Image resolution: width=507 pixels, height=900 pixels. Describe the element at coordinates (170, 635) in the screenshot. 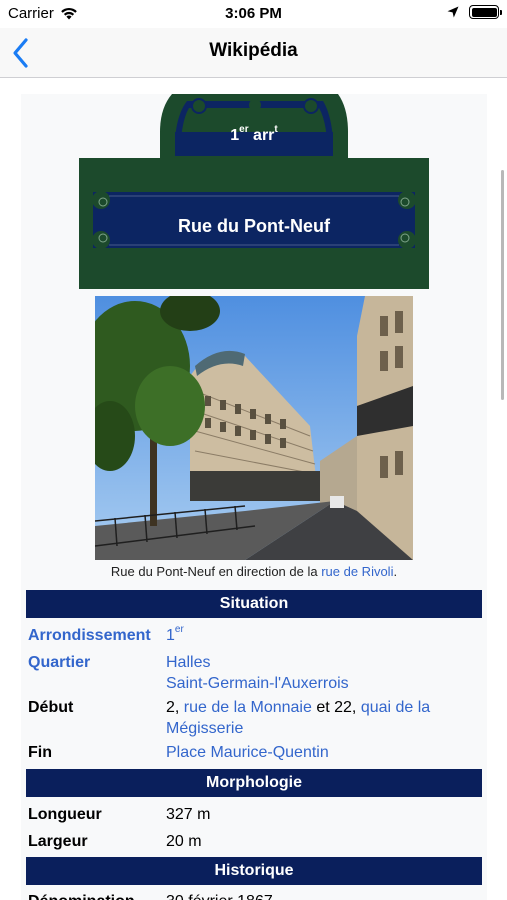

I see `arrondissement-value-number: 1` at that location.